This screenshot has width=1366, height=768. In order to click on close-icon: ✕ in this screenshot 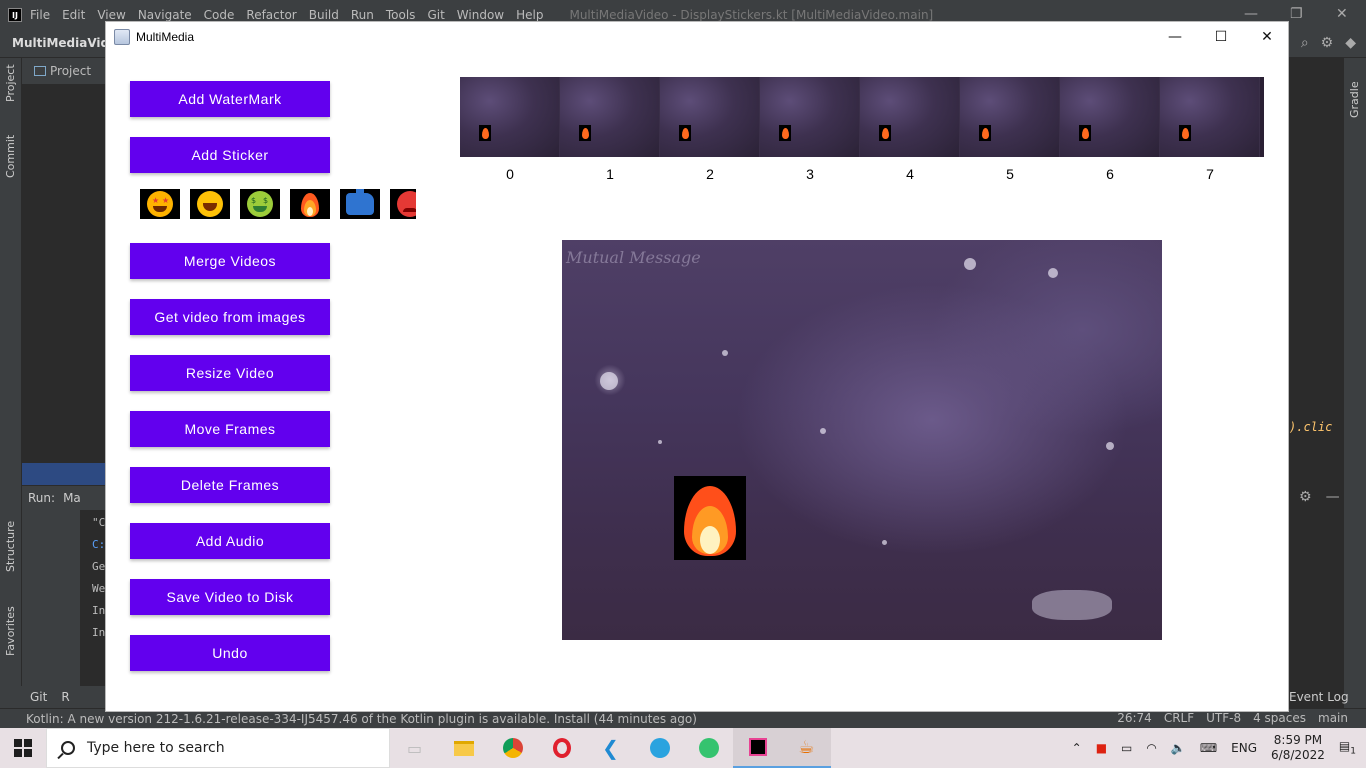, I will do `click(1267, 37)`.